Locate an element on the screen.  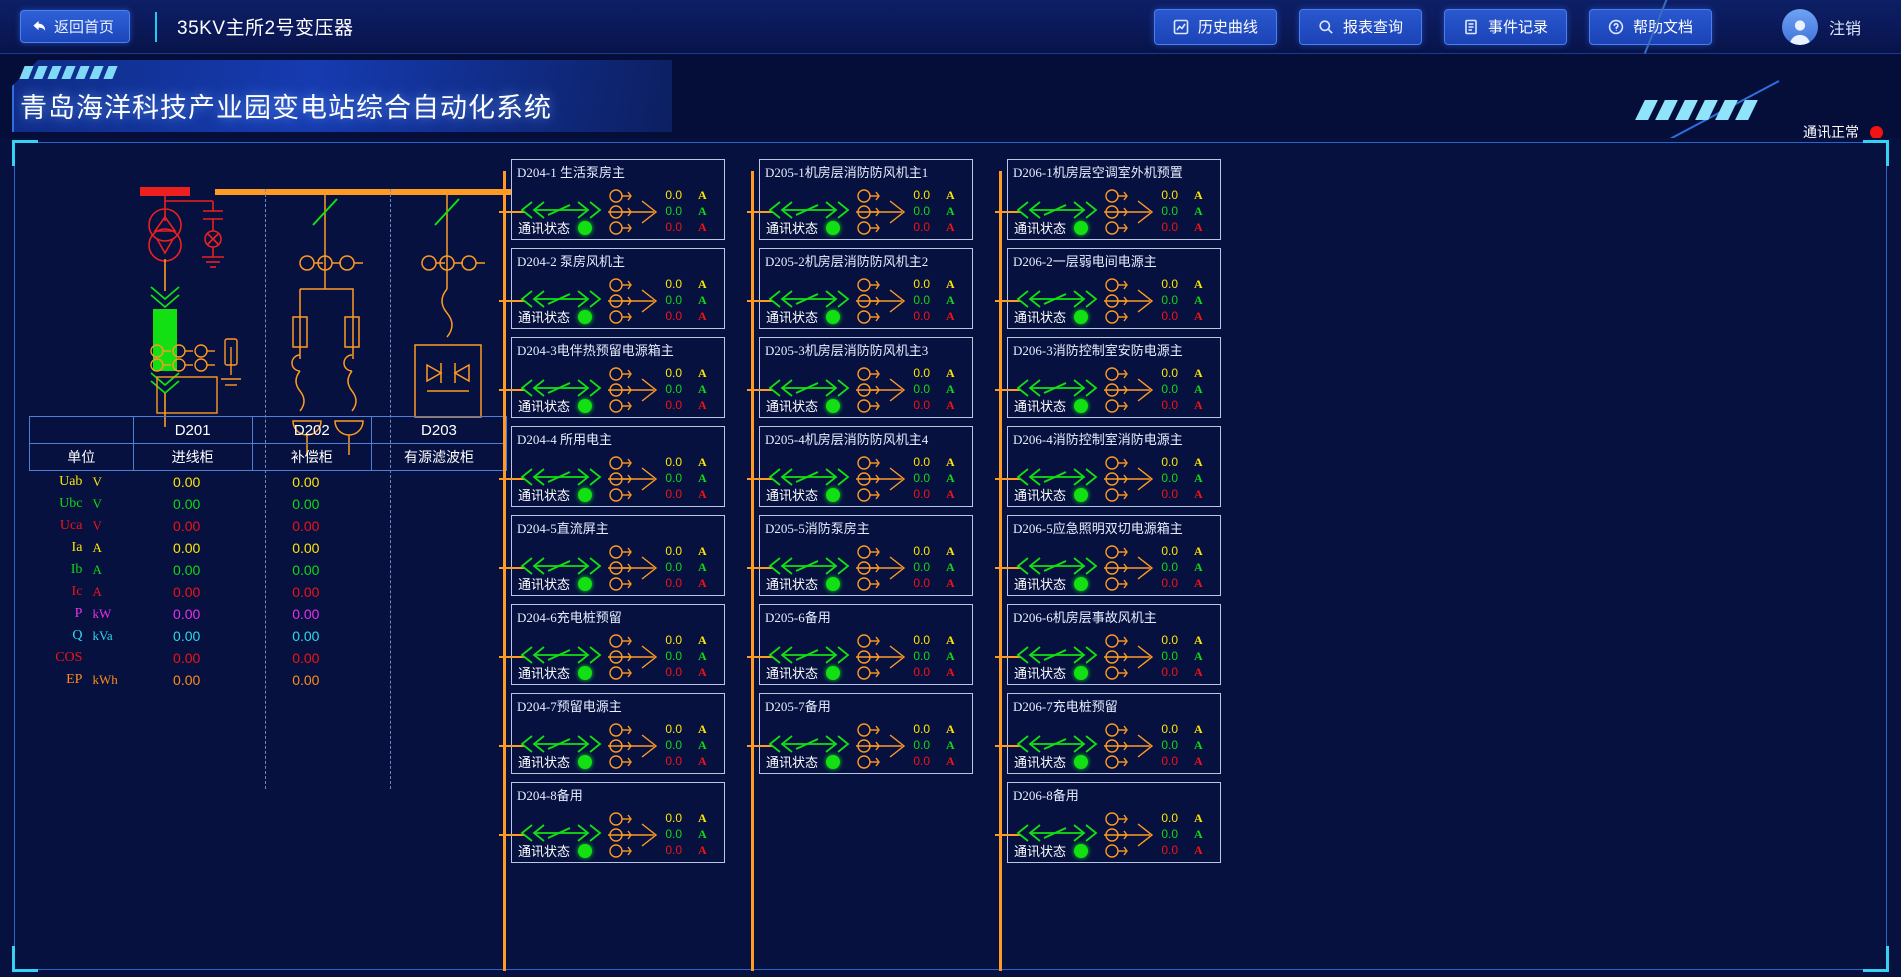
table-row: Uab V 0.00 0.00 is located at coordinates (268, 482).